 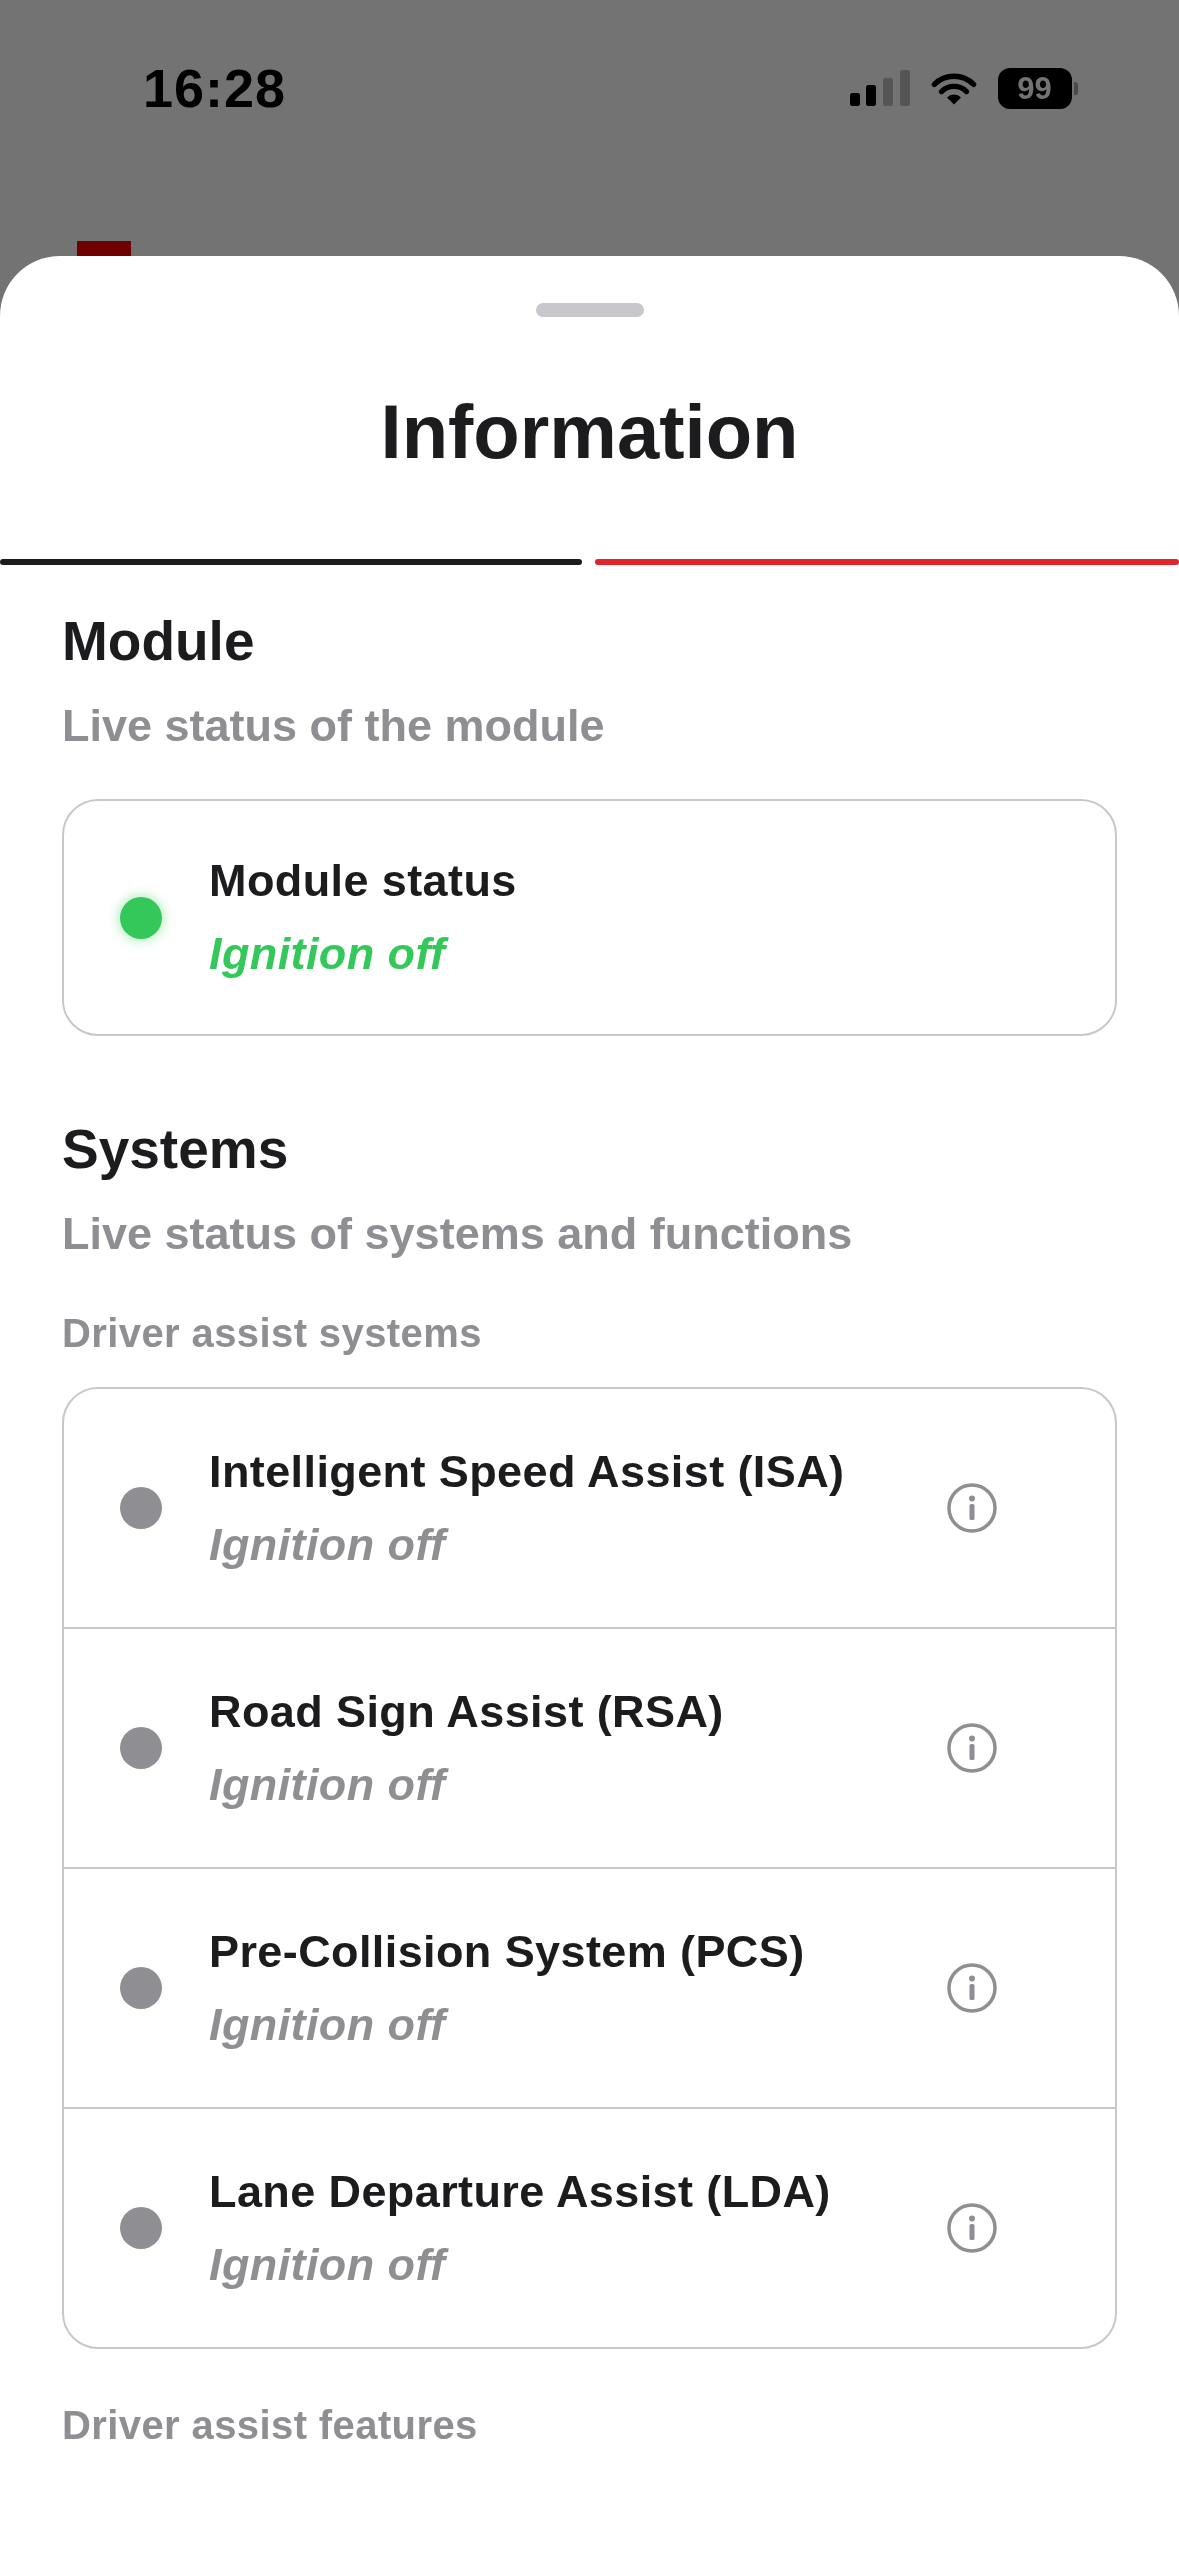 I want to click on section-subtitle: Live status of systems and functions, so click(x=457, y=1233).